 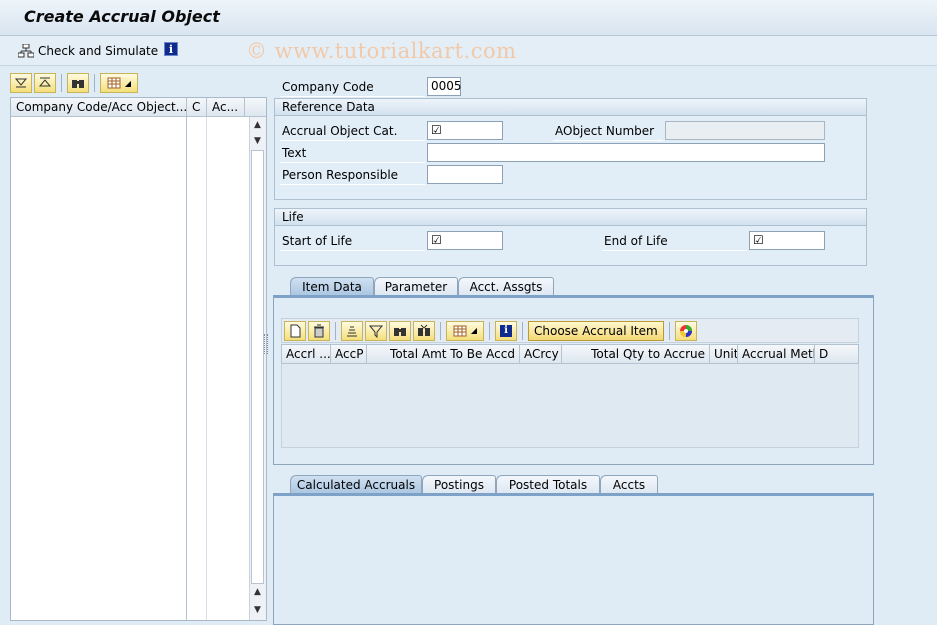 I want to click on tab-acct-assgts: Acct. Assgts, so click(x=506, y=287).